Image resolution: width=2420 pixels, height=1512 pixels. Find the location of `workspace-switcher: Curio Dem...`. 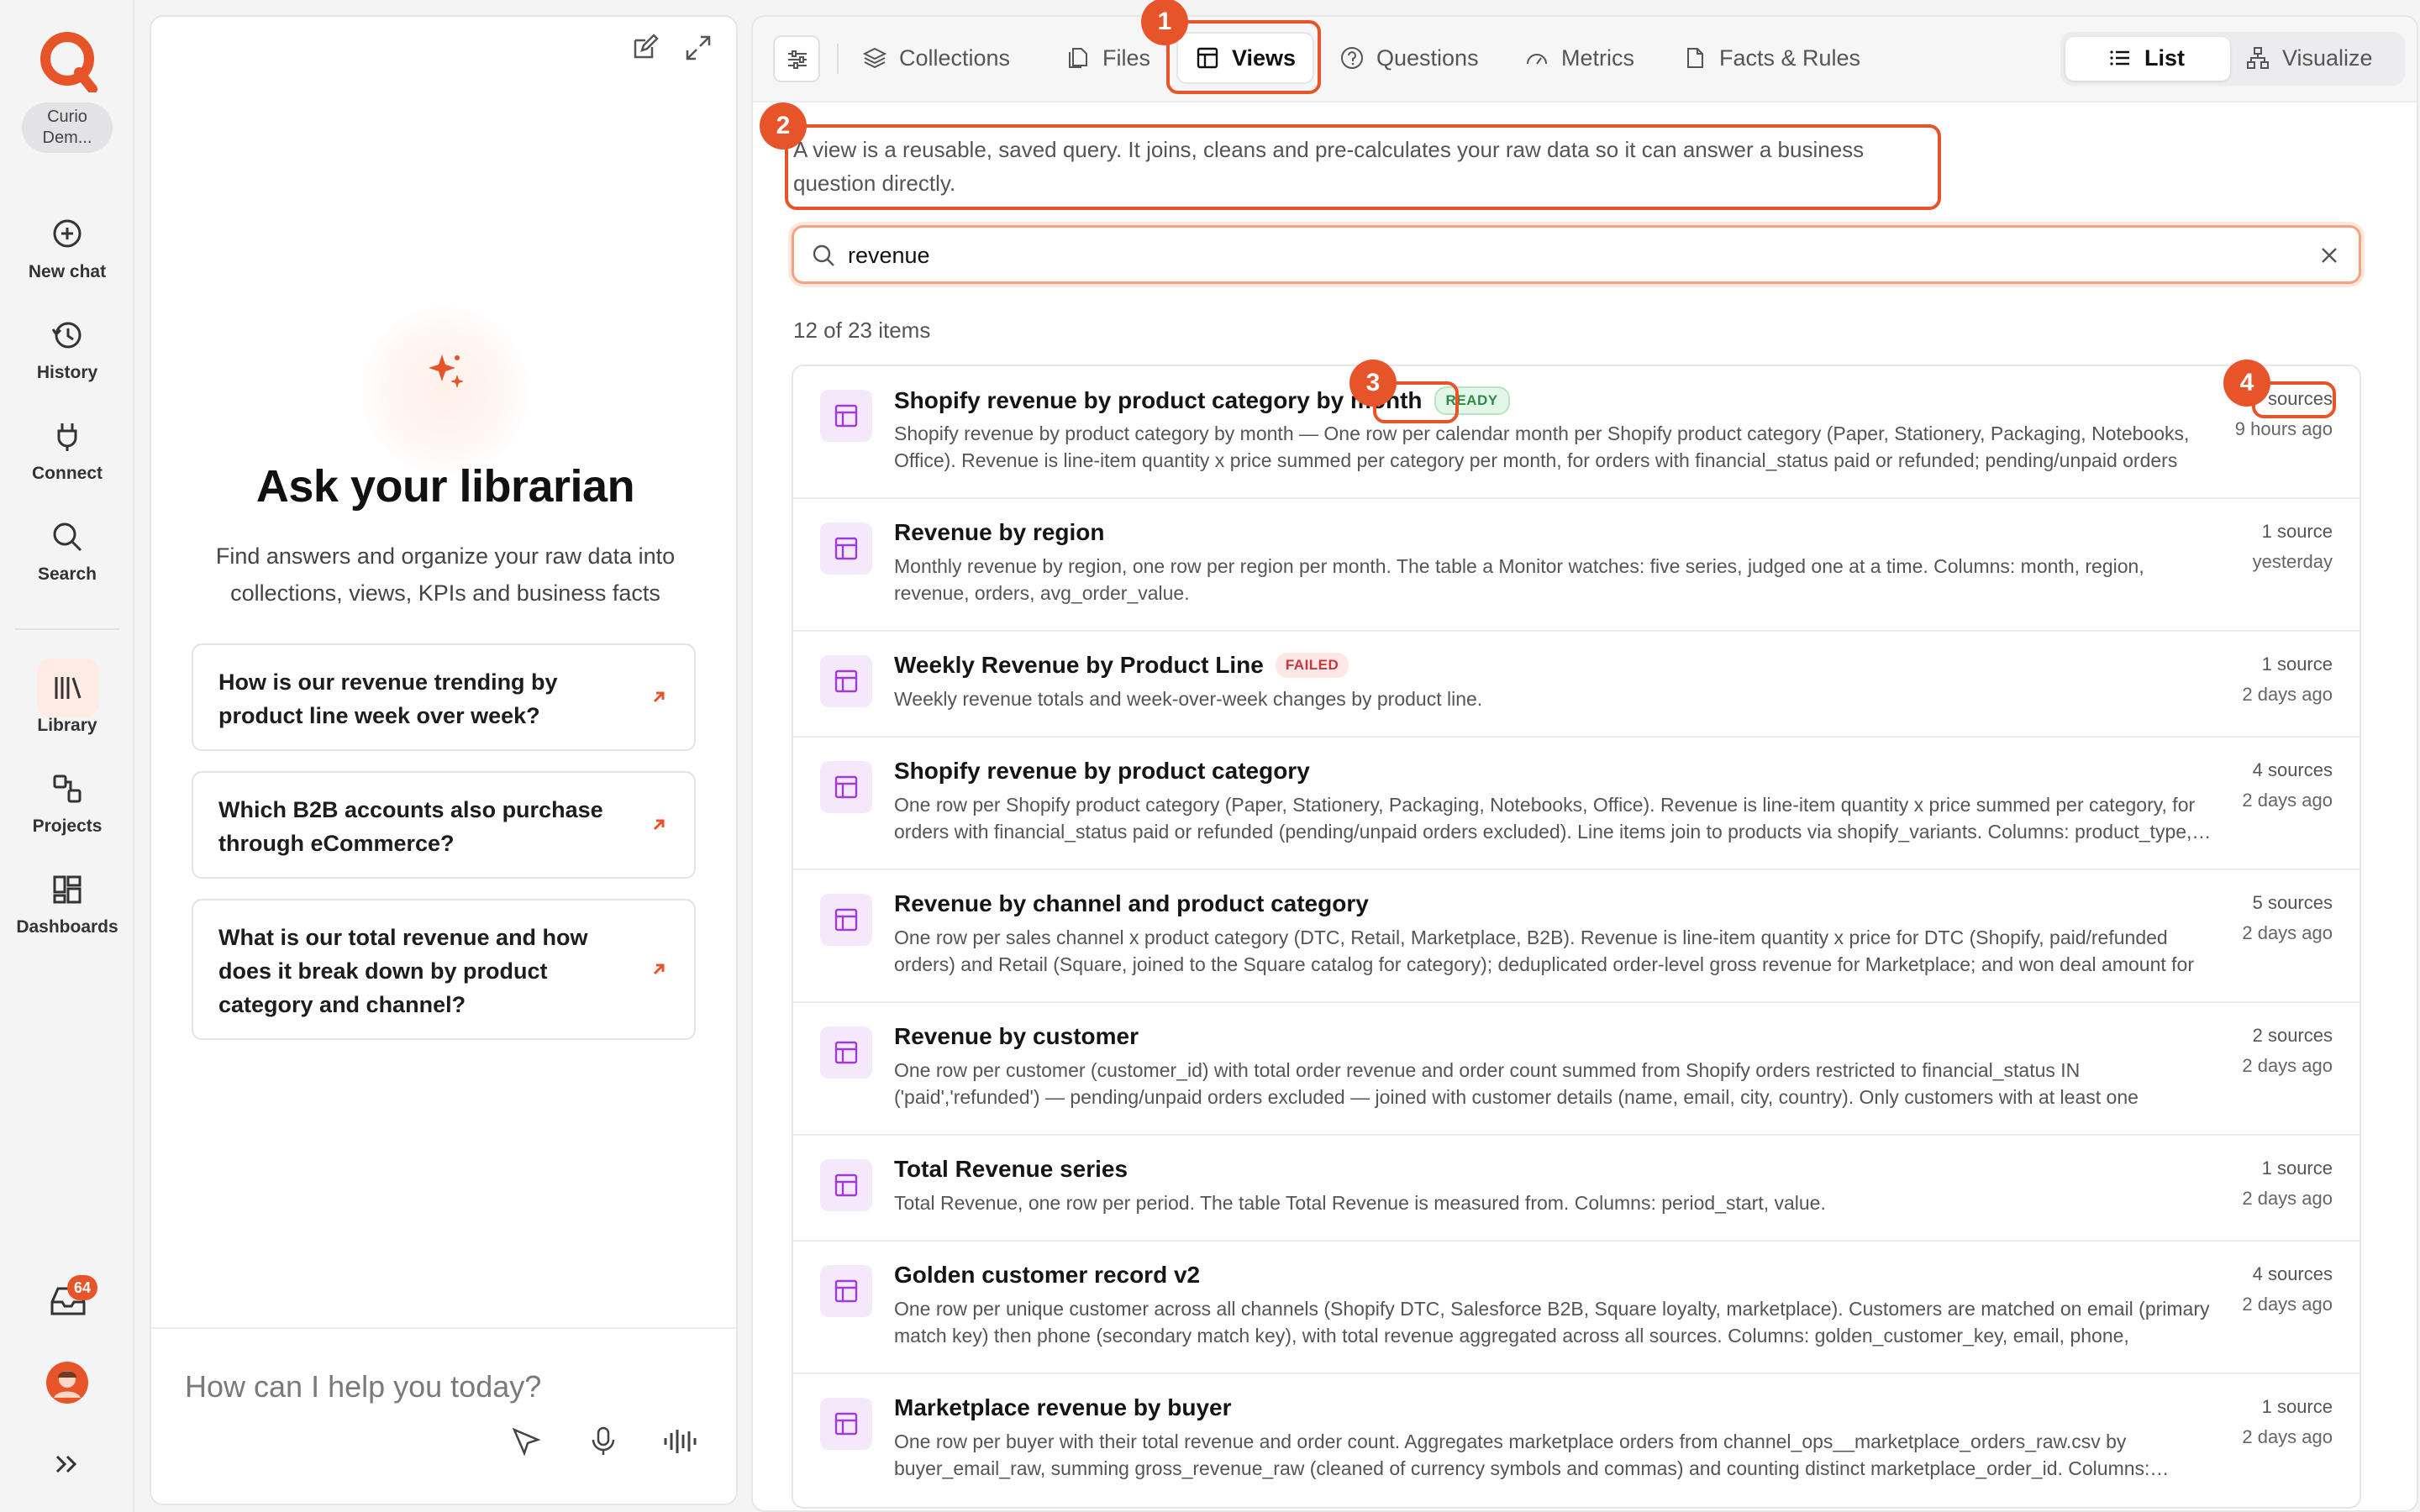

workspace-switcher: Curio Dem... is located at coordinates (67, 127).